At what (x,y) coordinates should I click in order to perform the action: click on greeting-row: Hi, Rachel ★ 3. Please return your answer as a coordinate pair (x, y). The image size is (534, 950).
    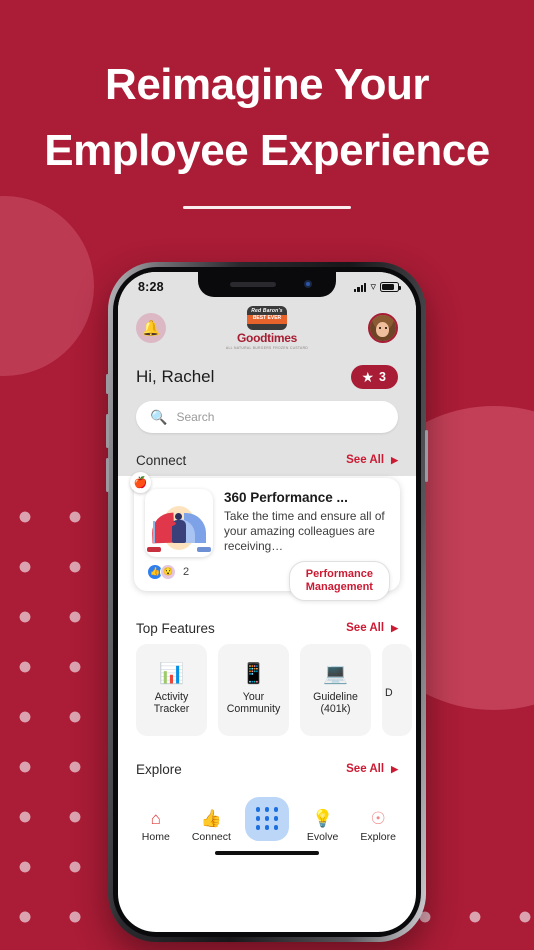
    Looking at the image, I should click on (267, 376).